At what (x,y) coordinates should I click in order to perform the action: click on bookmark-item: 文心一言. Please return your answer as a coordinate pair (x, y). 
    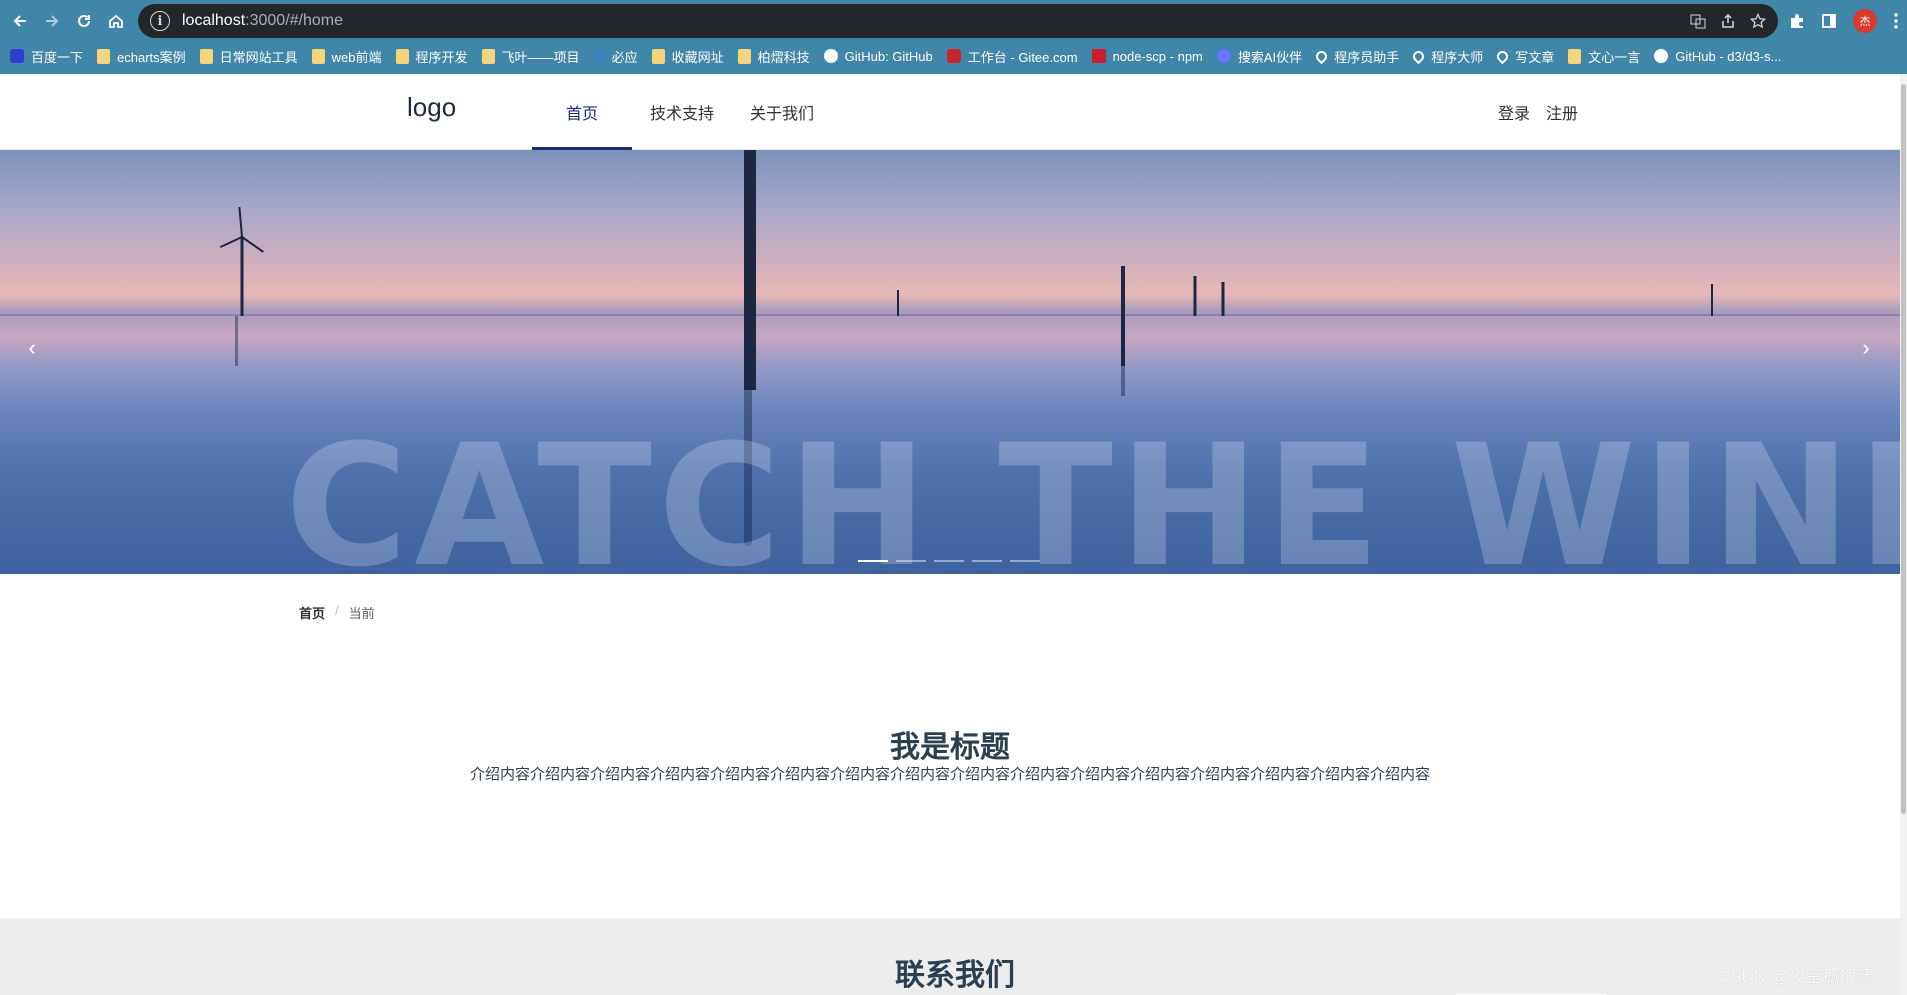
    Looking at the image, I should click on (1604, 56).